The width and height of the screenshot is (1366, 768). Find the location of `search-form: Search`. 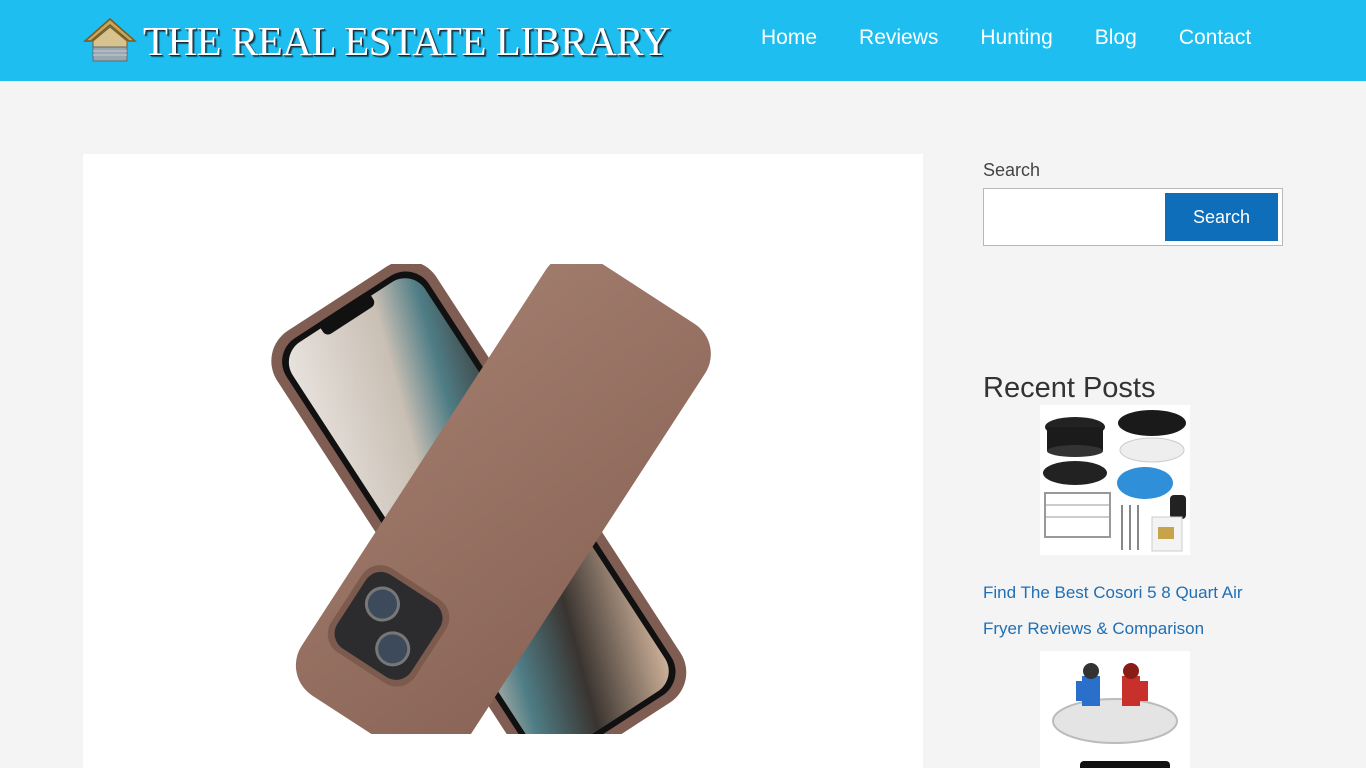

search-form: Search is located at coordinates (1133, 217).